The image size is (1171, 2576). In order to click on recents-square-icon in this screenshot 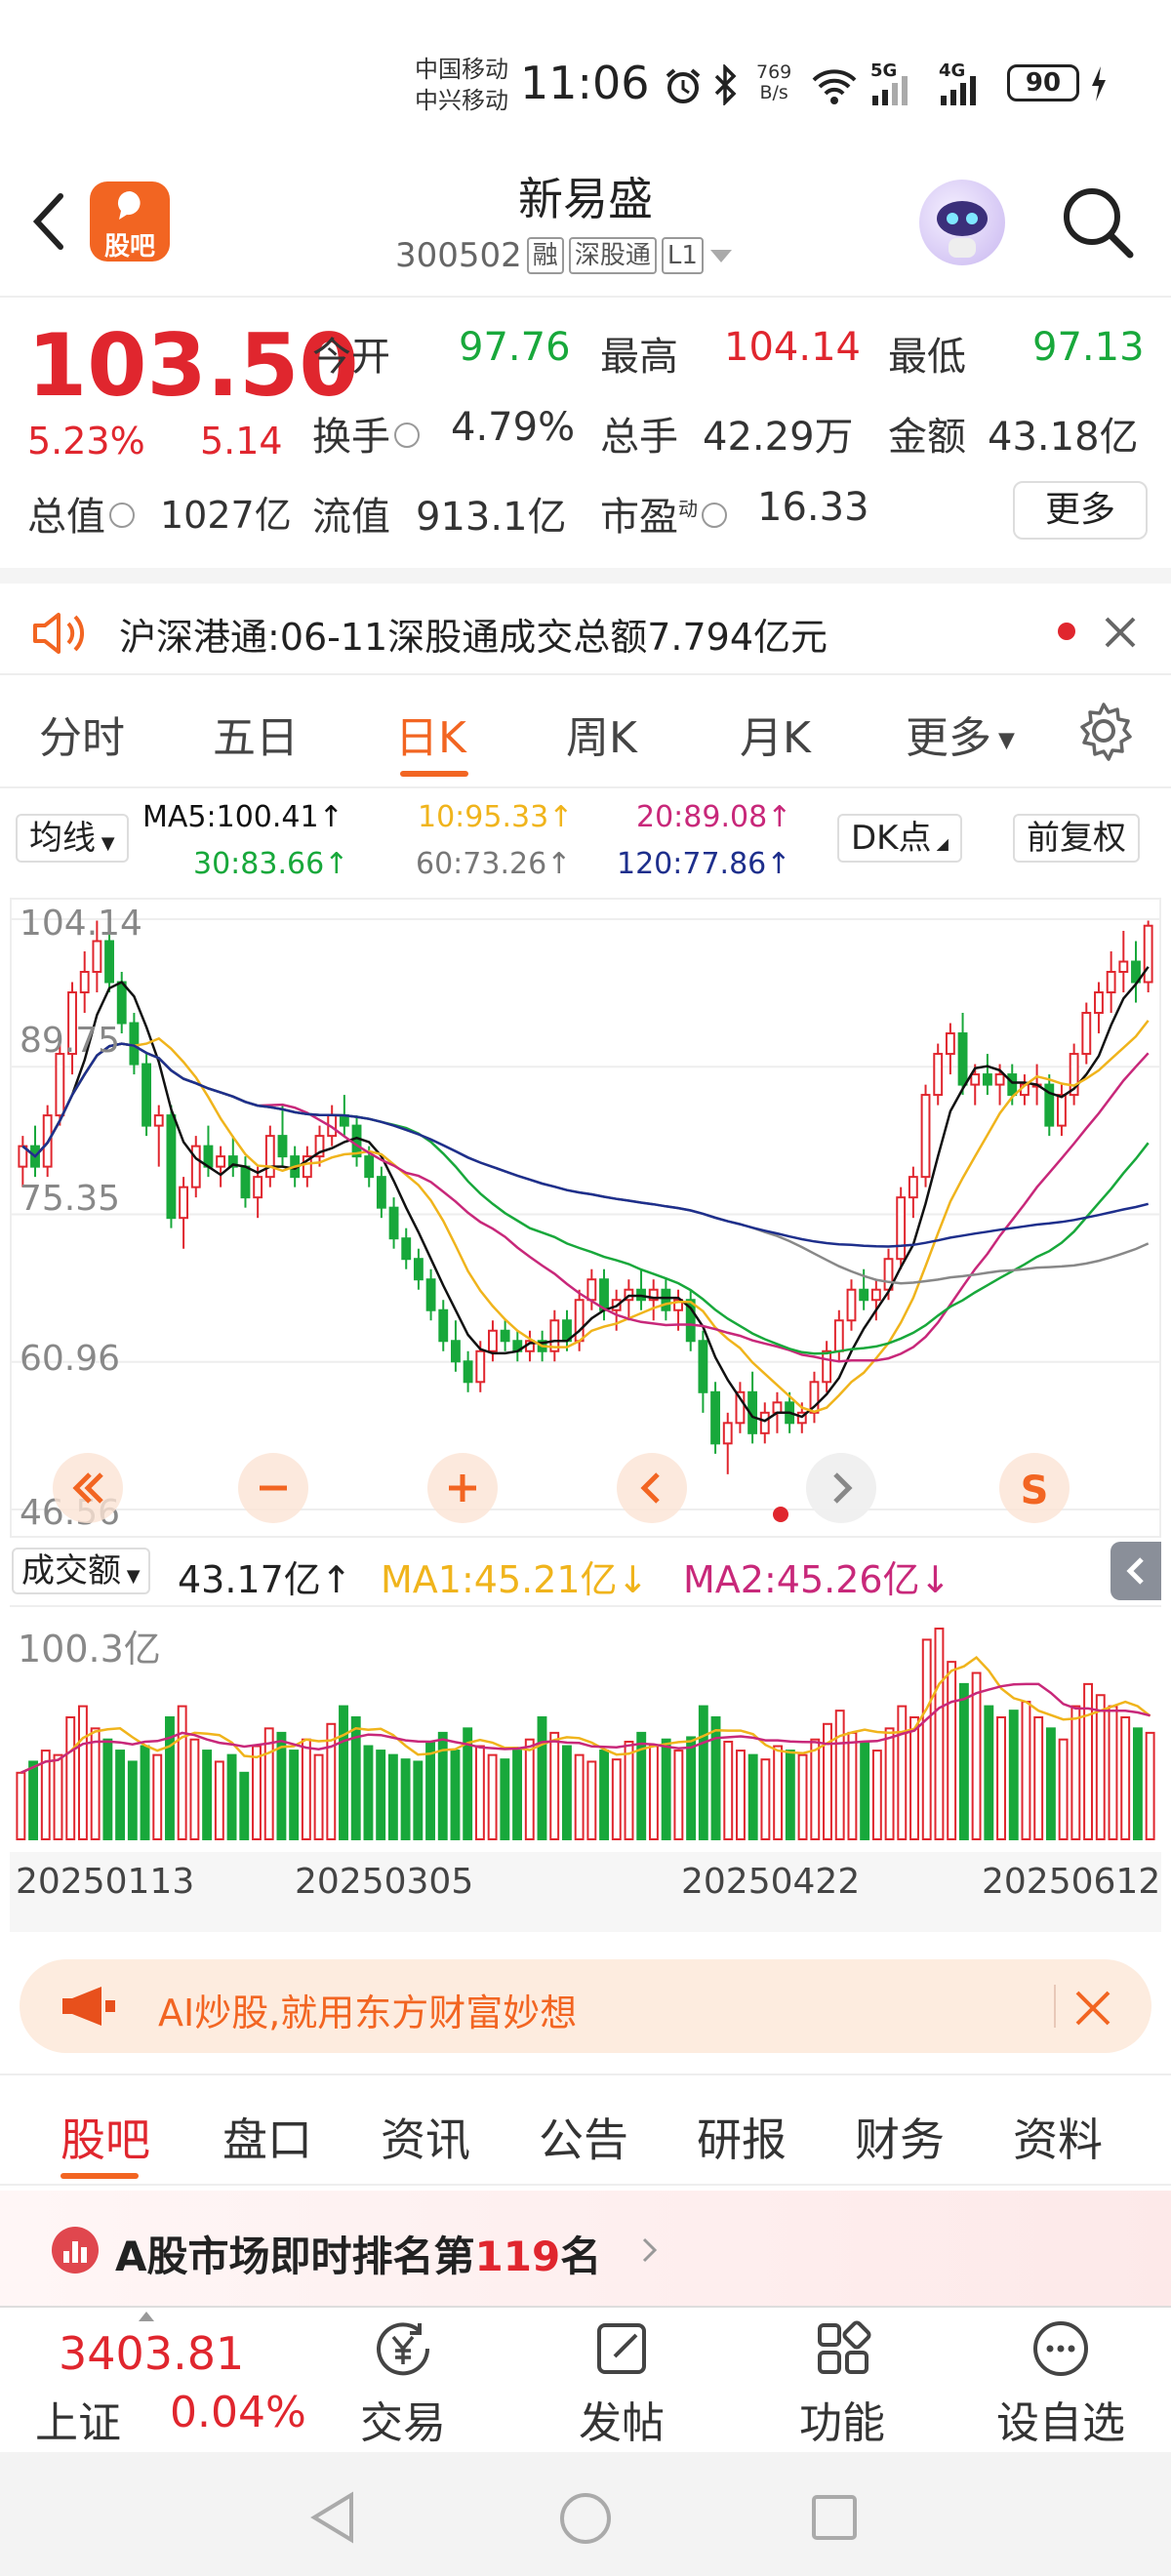, I will do `click(834, 2517)`.